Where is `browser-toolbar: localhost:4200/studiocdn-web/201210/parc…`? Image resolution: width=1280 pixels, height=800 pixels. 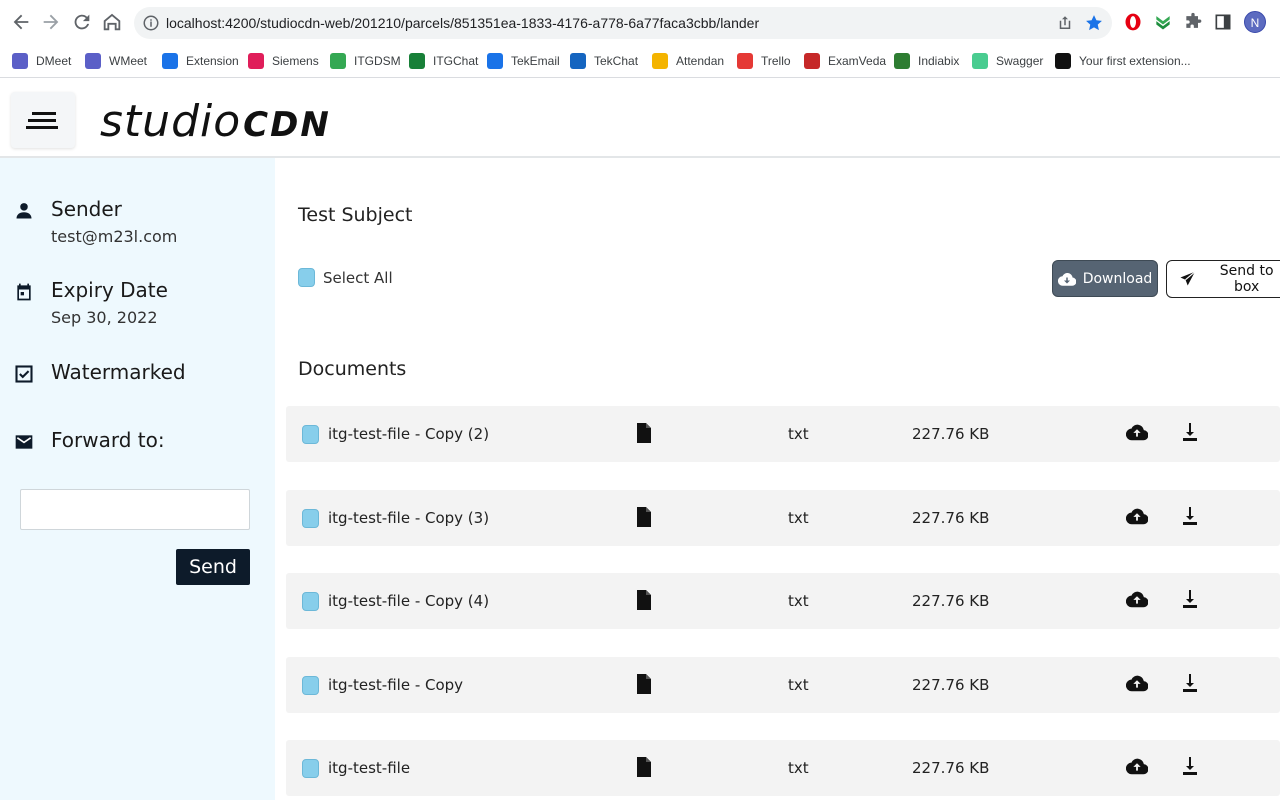 browser-toolbar: localhost:4200/studiocdn-web/201210/parc… is located at coordinates (640, 22).